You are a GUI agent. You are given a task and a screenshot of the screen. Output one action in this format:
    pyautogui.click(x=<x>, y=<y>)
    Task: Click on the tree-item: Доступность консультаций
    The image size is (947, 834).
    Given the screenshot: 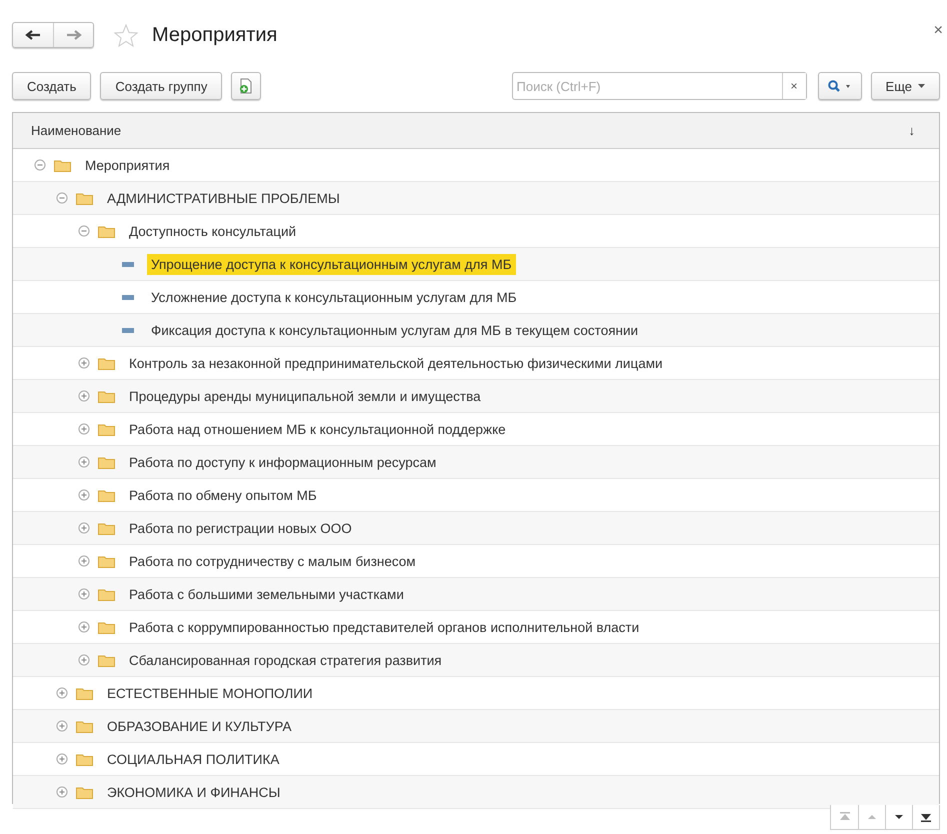 What is the action you would take?
    pyautogui.click(x=212, y=231)
    